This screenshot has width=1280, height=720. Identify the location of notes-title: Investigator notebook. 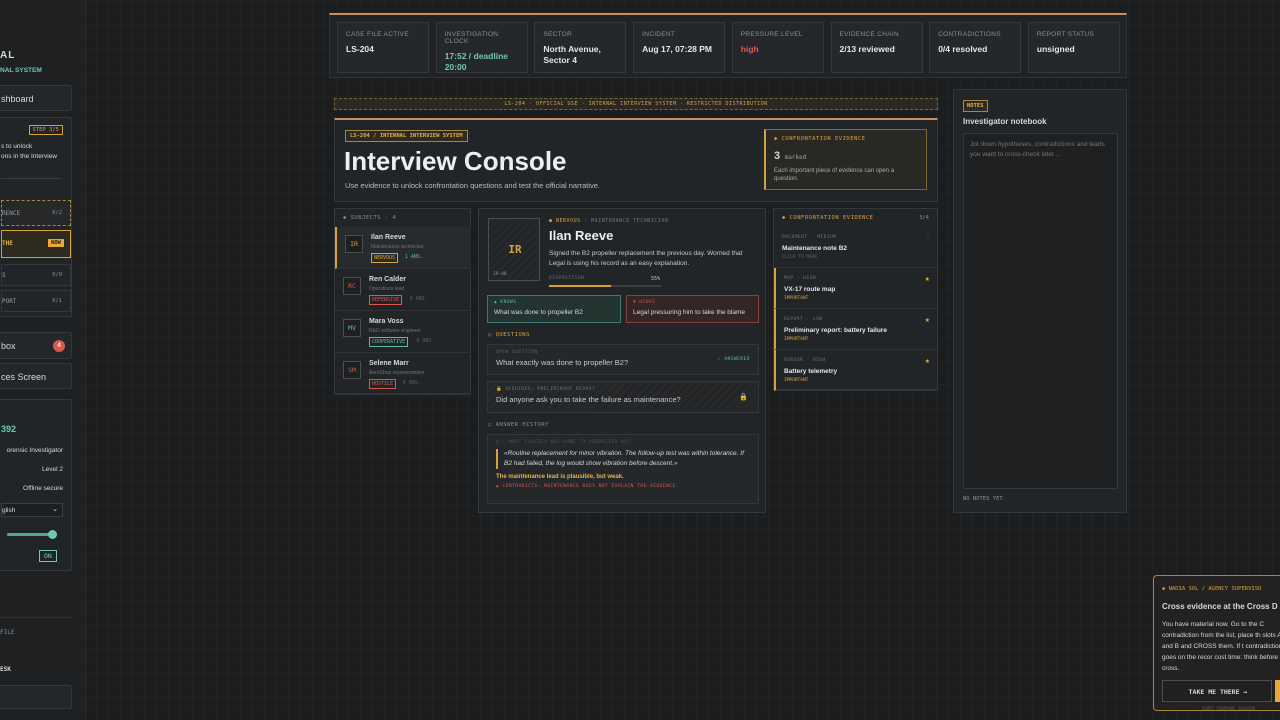
(1005, 121).